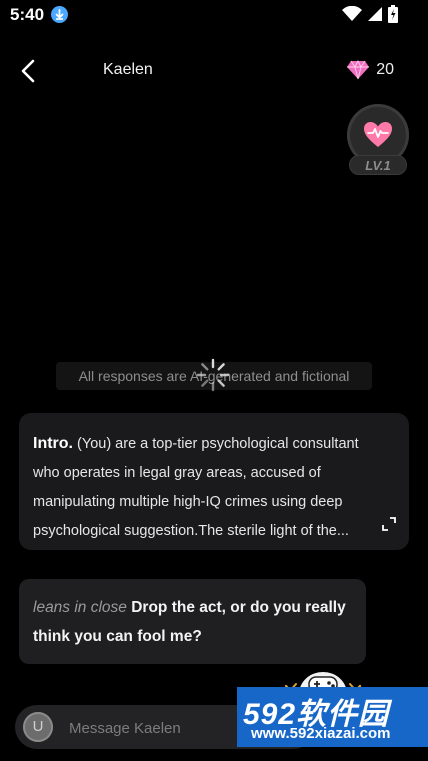 The height and width of the screenshot is (761, 428). I want to click on battery-icon, so click(393, 14).